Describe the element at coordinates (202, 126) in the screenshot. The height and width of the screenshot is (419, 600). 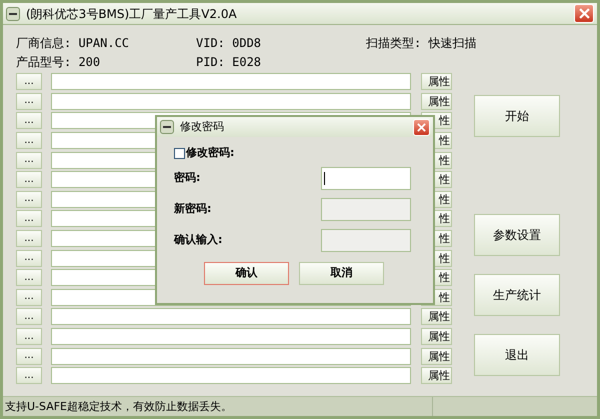
I see `dialog-title: 修改密码` at that location.